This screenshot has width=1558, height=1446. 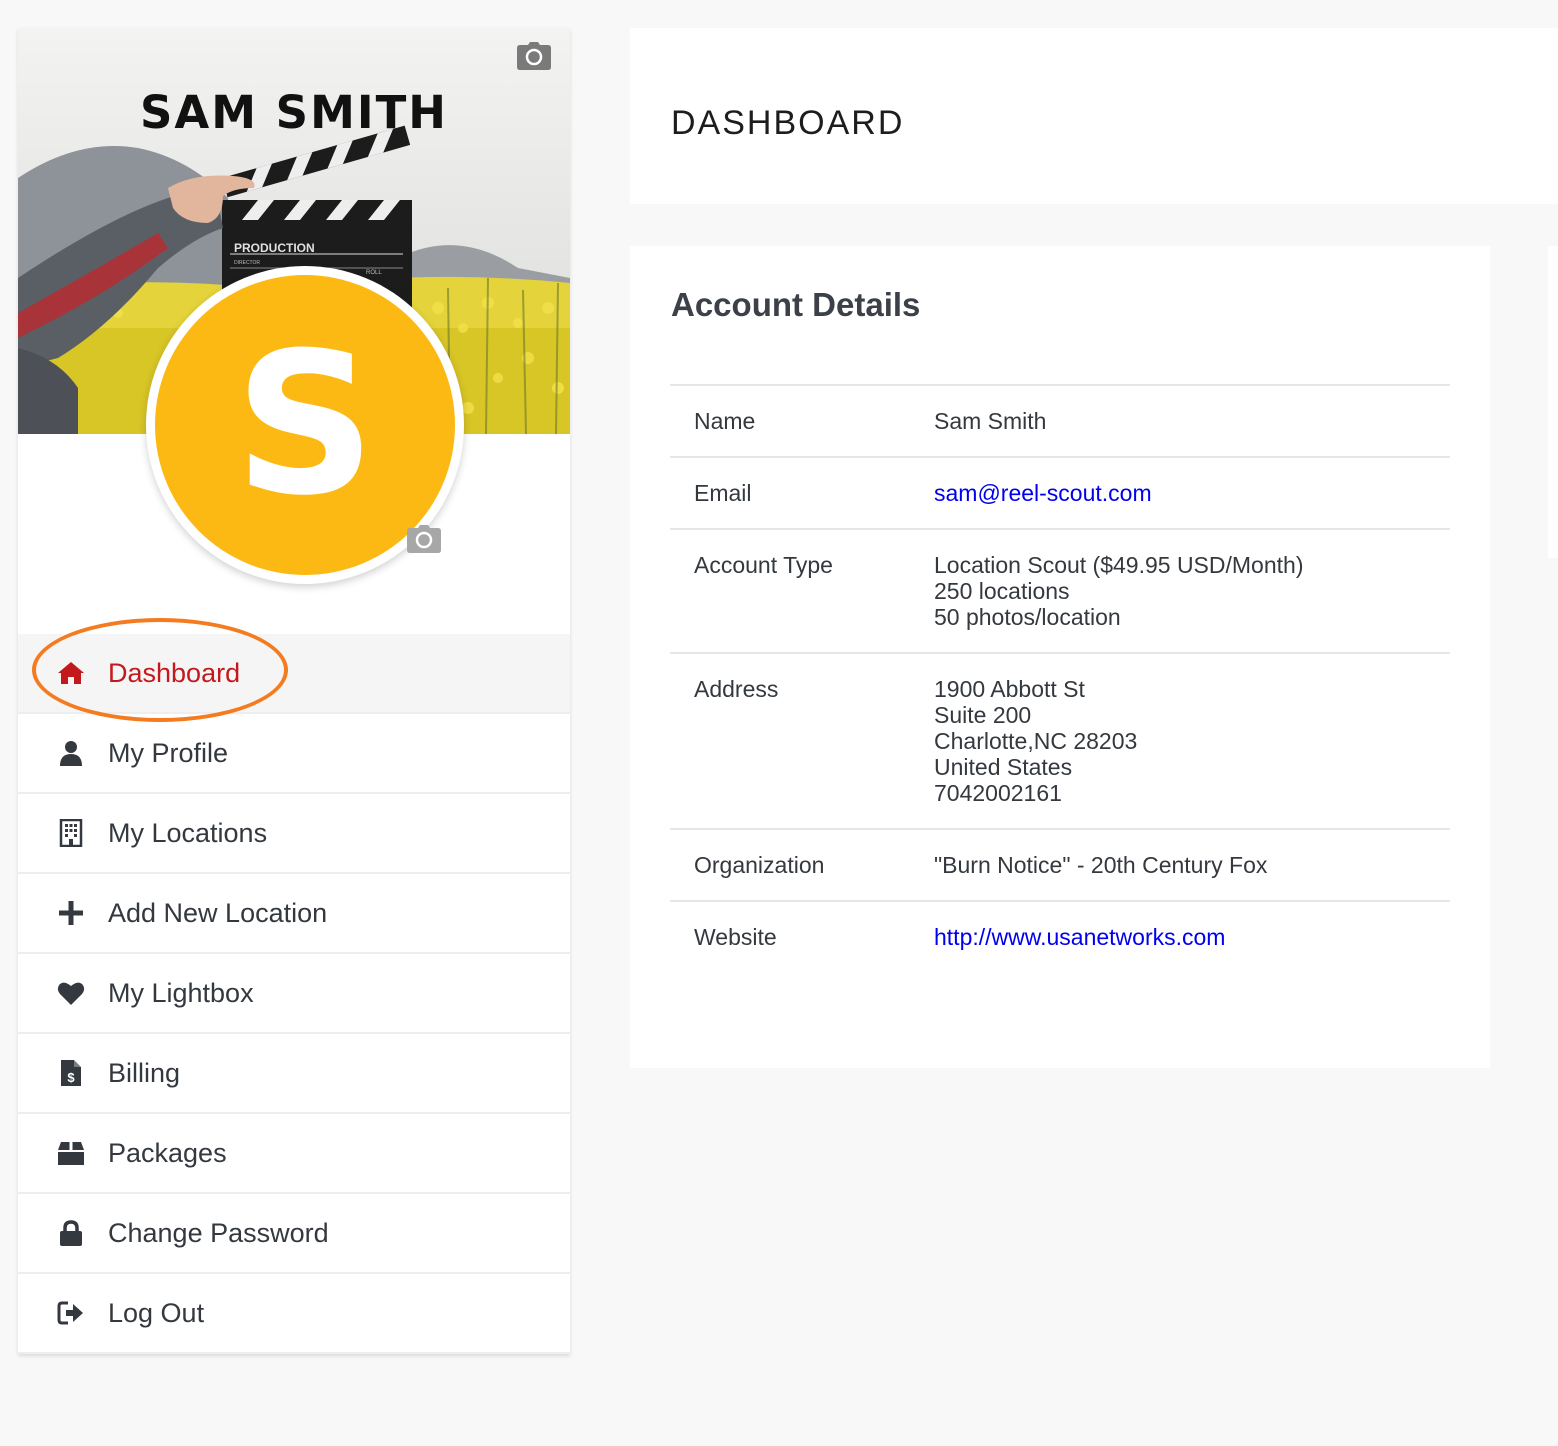 What do you see at coordinates (790, 492) in the screenshot?
I see `row-label: Email` at bounding box center [790, 492].